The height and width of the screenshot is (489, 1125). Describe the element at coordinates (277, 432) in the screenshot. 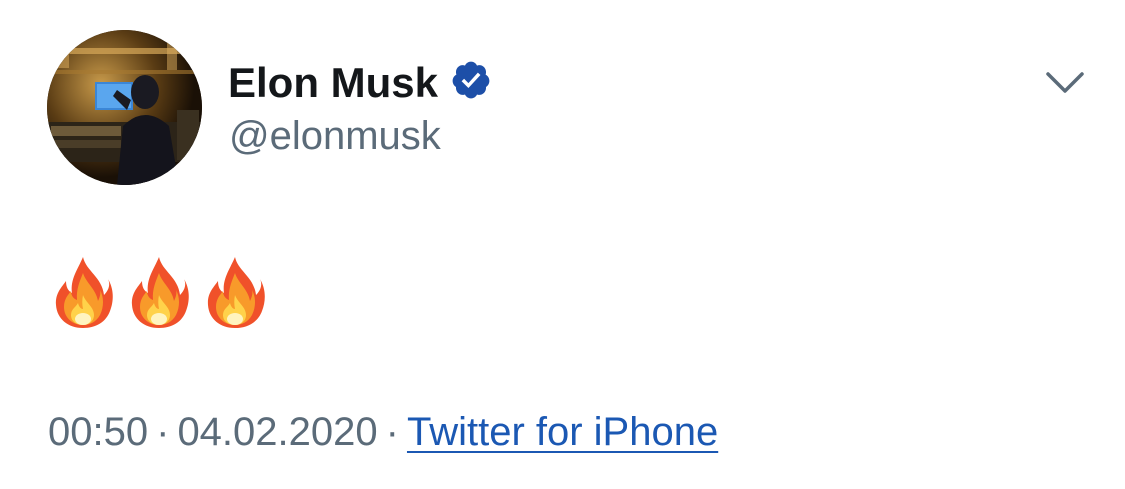

I see `tweet-date: 04.02.2020` at that location.